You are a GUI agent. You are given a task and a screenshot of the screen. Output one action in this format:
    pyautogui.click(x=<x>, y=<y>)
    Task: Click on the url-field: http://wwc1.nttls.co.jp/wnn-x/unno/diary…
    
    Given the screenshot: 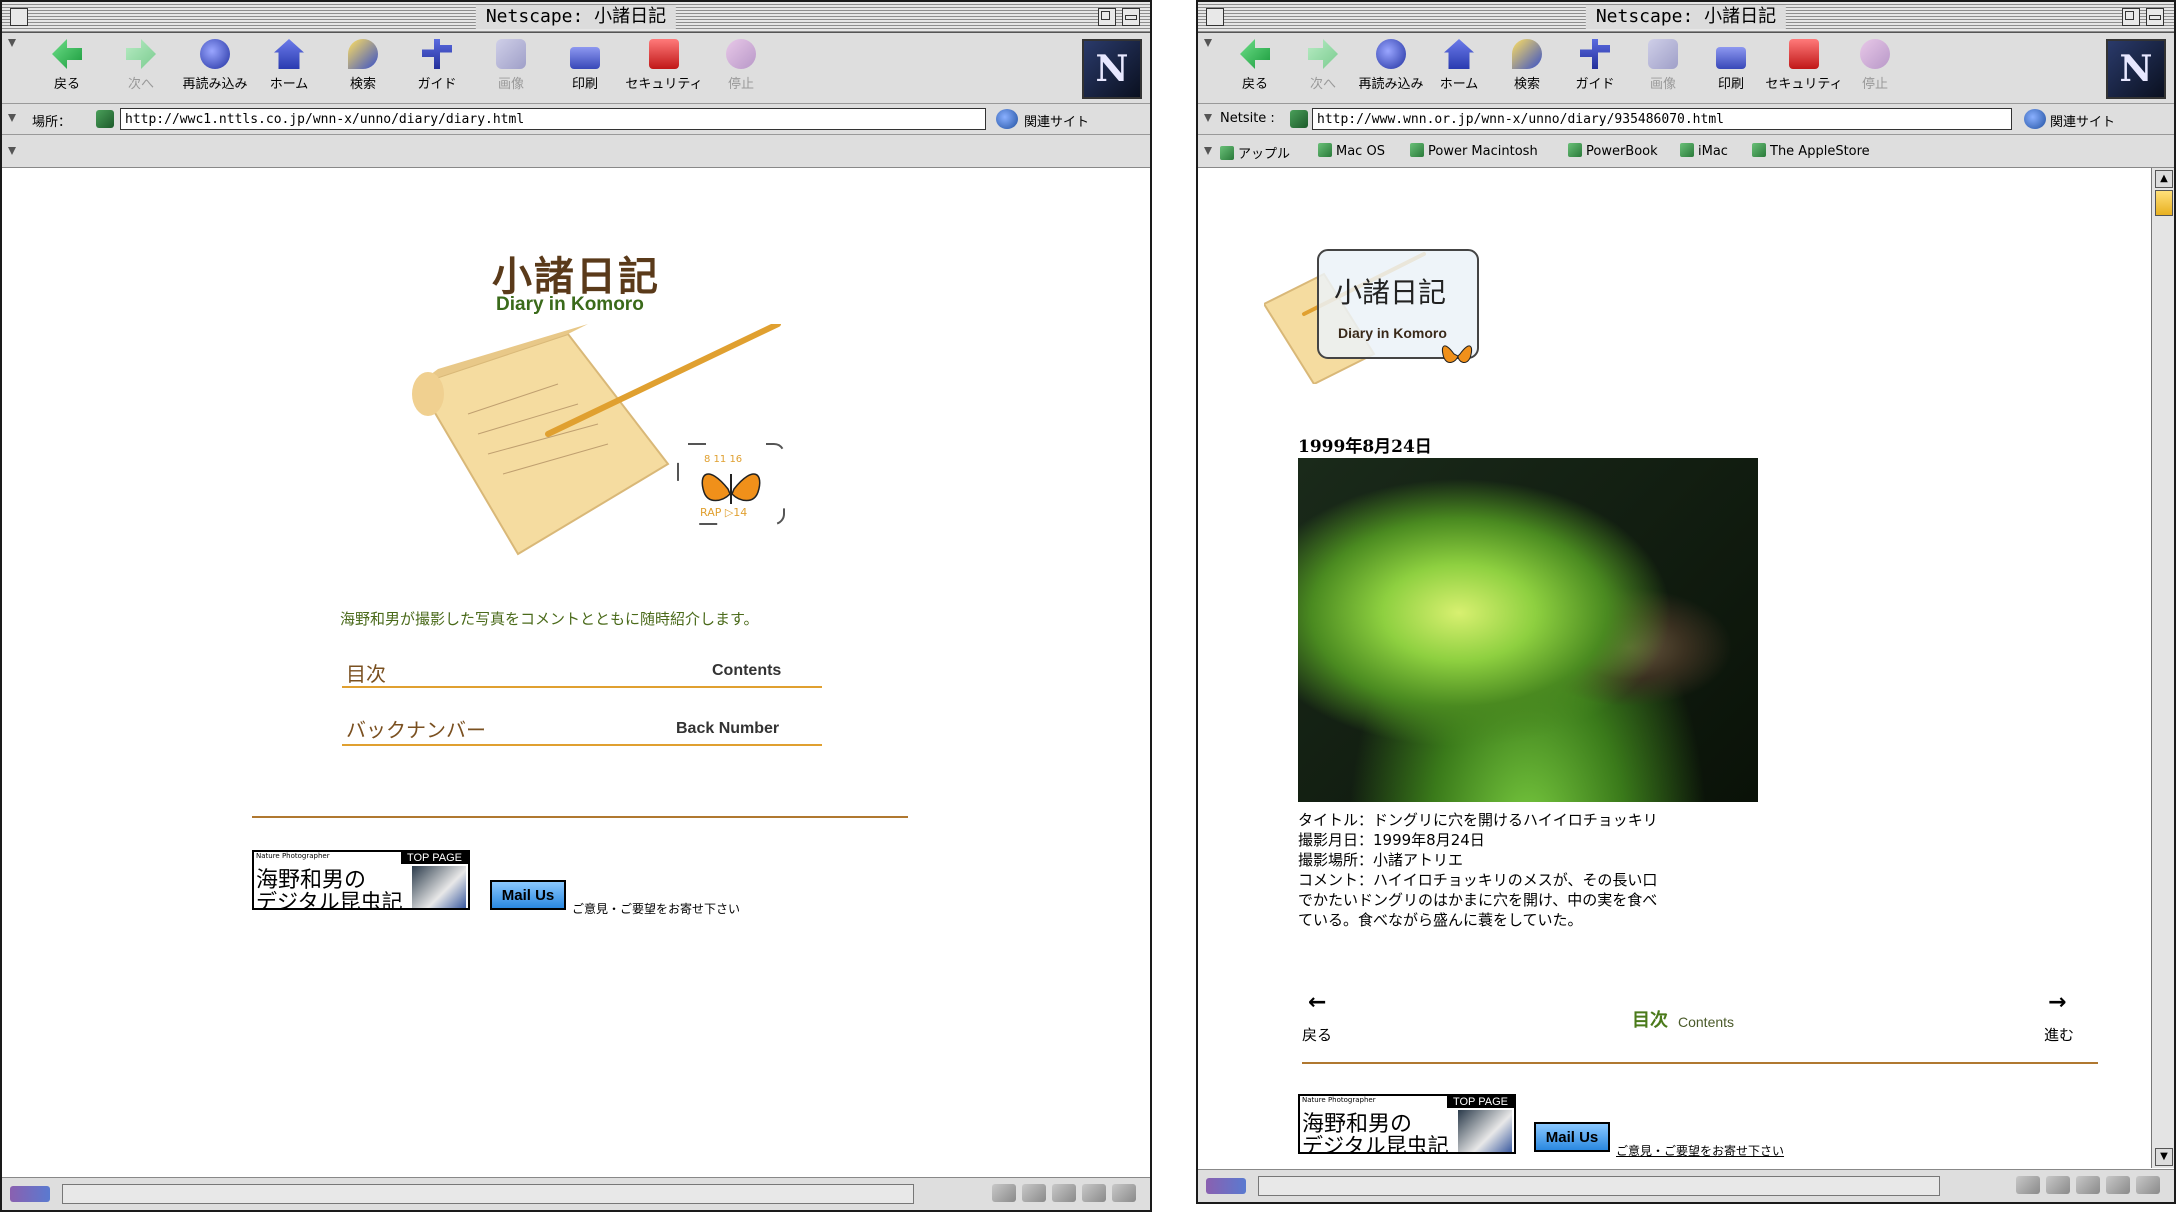 What is the action you would take?
    pyautogui.click(x=553, y=119)
    